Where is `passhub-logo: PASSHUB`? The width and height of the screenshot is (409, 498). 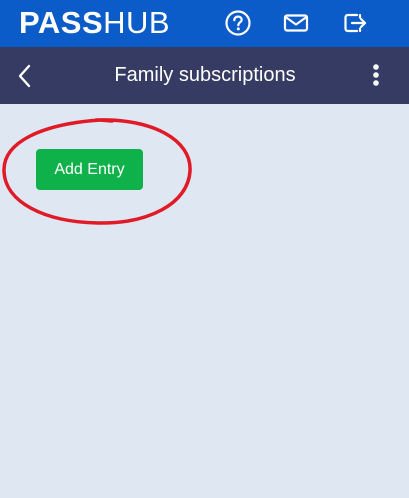
passhub-logo: PASSHUB is located at coordinates (94, 23).